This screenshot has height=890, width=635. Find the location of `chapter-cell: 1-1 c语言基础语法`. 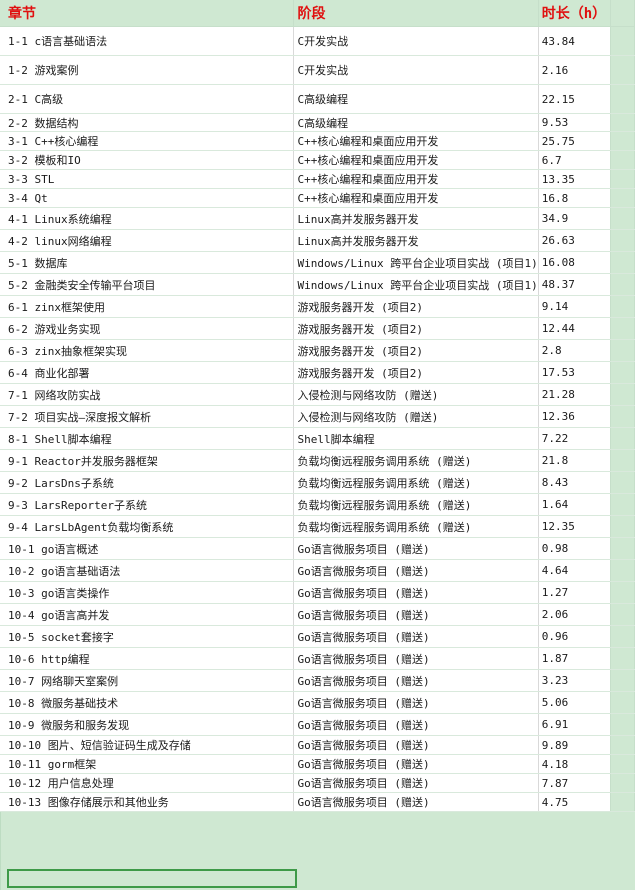

chapter-cell: 1-1 c语言基础语法 is located at coordinates (147, 41).